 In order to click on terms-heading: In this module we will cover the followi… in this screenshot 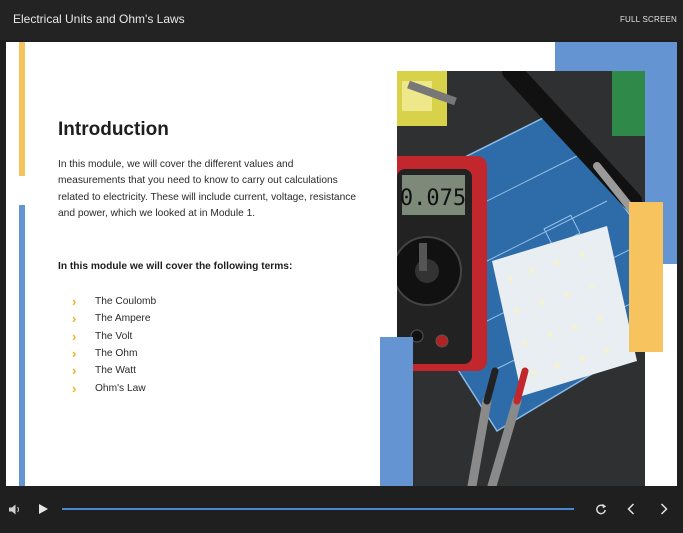, I will do `click(175, 266)`.